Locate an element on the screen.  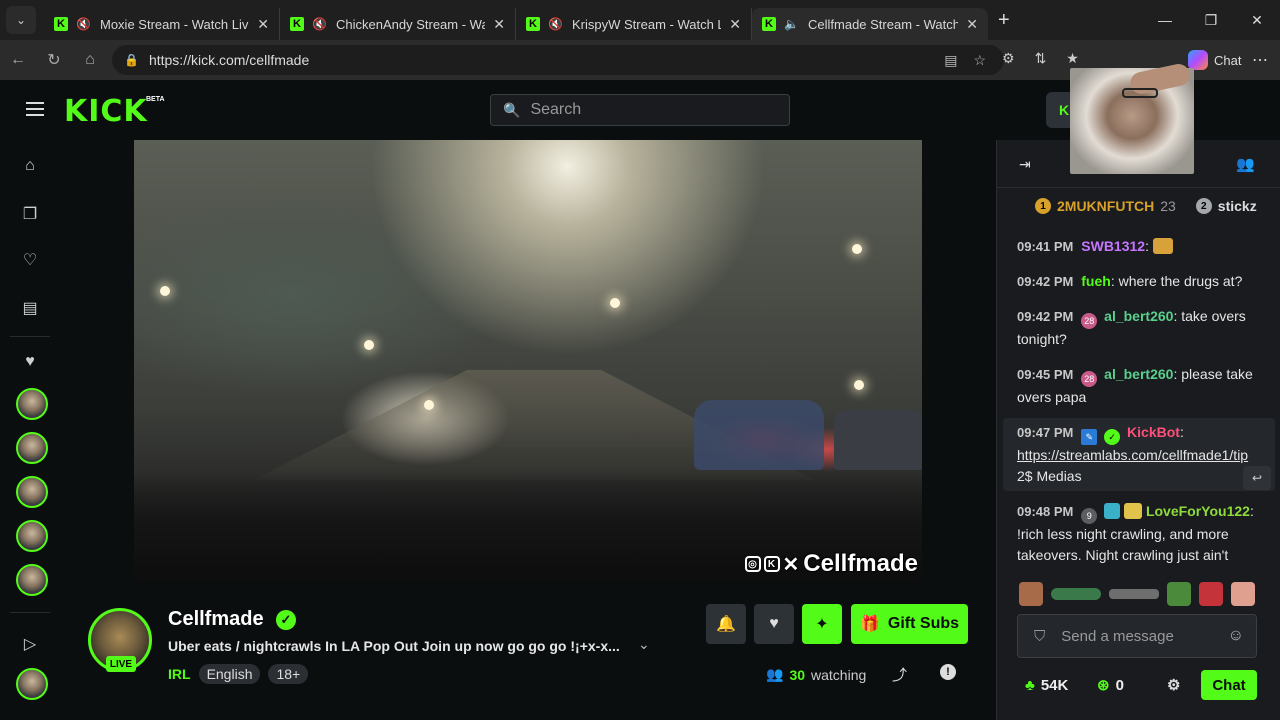
recommended-channel-avatar is located at coordinates (32, 684).